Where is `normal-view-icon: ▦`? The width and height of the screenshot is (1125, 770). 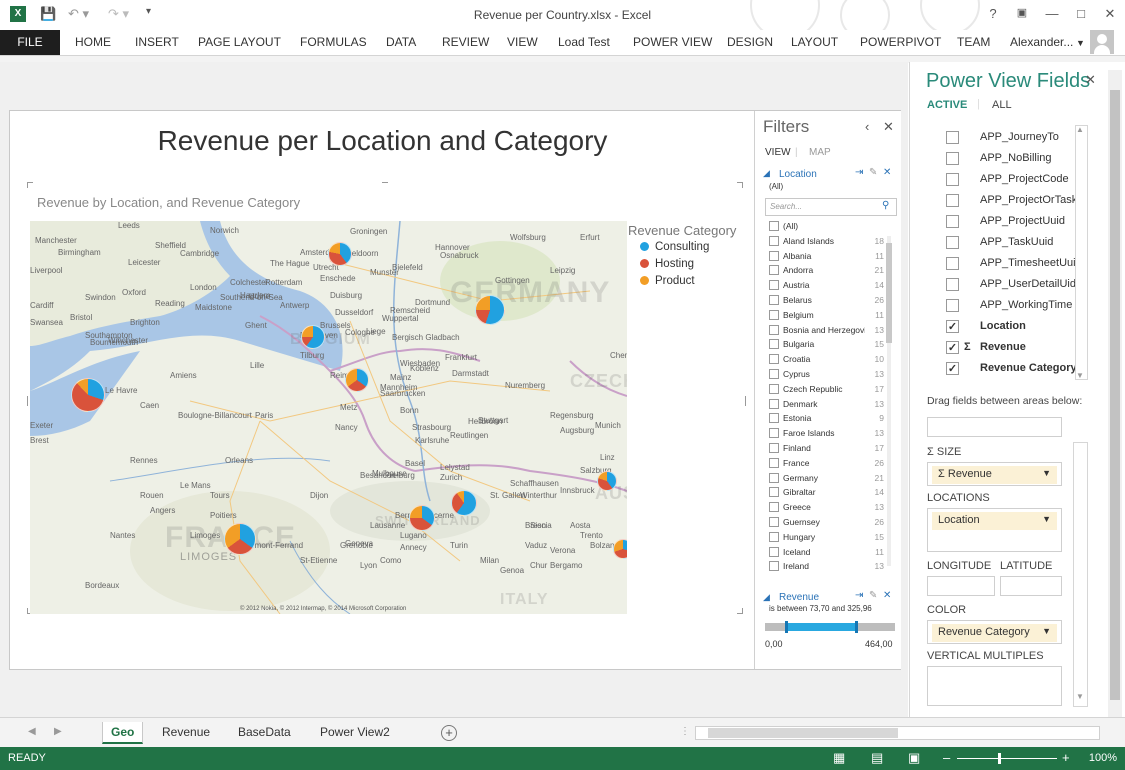 normal-view-icon: ▦ is located at coordinates (839, 758).